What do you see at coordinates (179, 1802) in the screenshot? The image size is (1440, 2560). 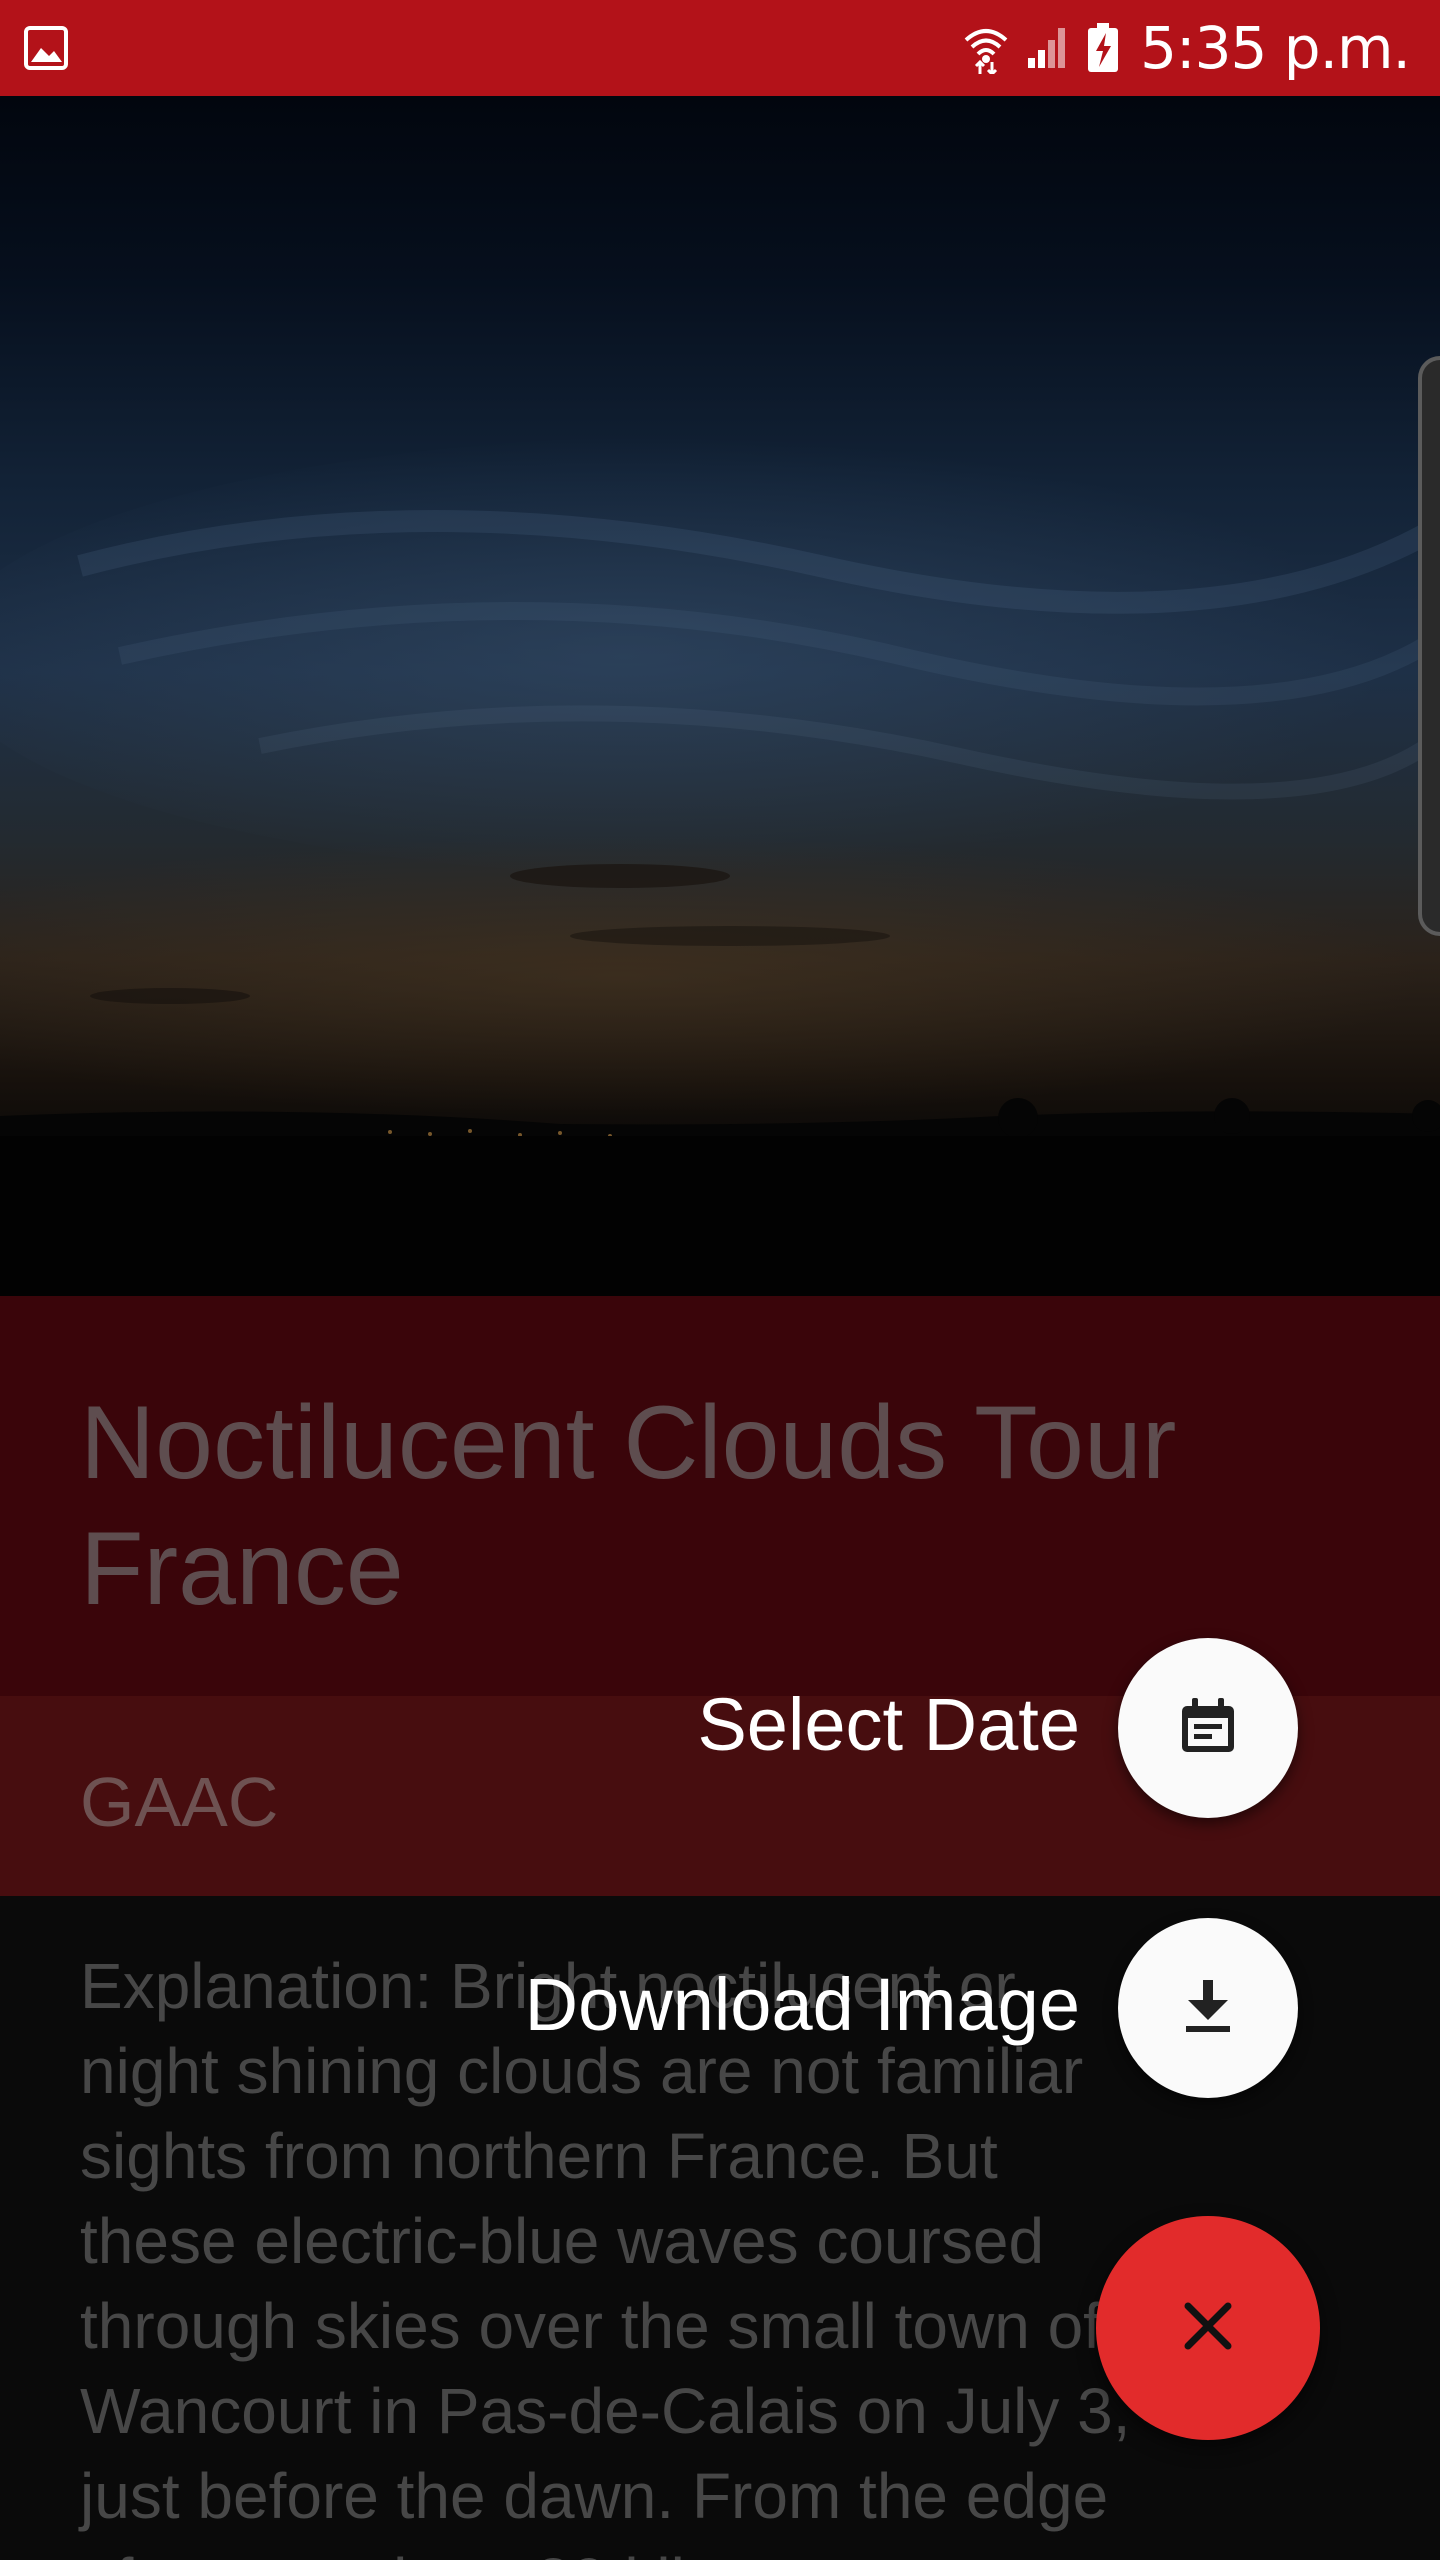 I see `article-author: GAAC` at bounding box center [179, 1802].